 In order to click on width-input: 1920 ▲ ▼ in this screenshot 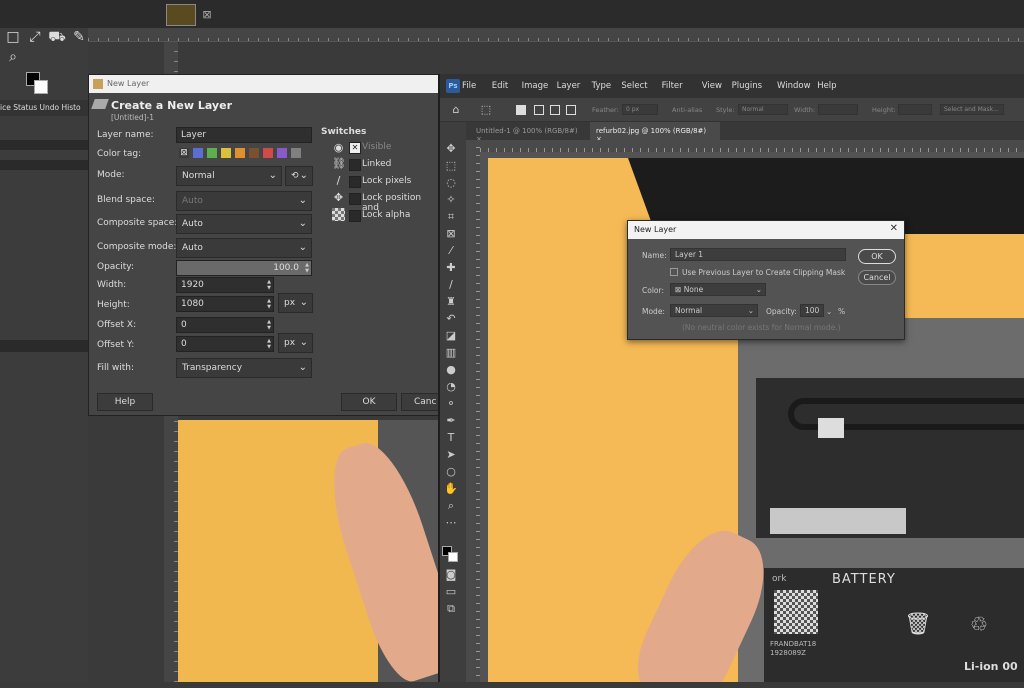, I will do `click(225, 285)`.